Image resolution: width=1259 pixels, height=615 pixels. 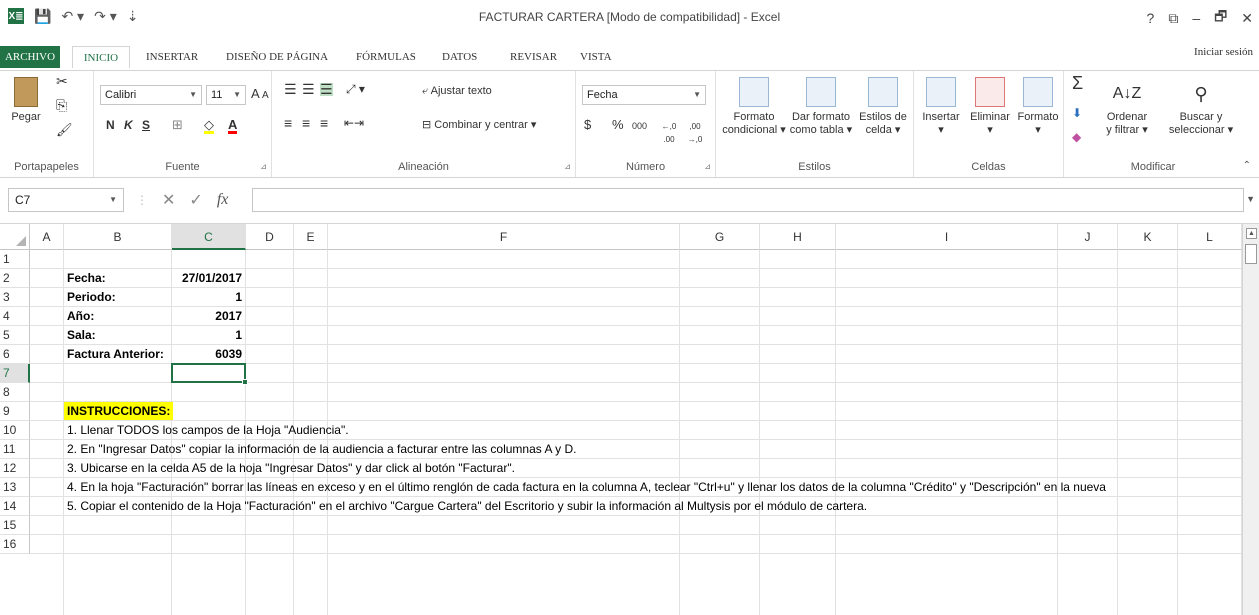 What do you see at coordinates (172, 57) in the screenshot?
I see `tab-insertar: INSERTAR` at bounding box center [172, 57].